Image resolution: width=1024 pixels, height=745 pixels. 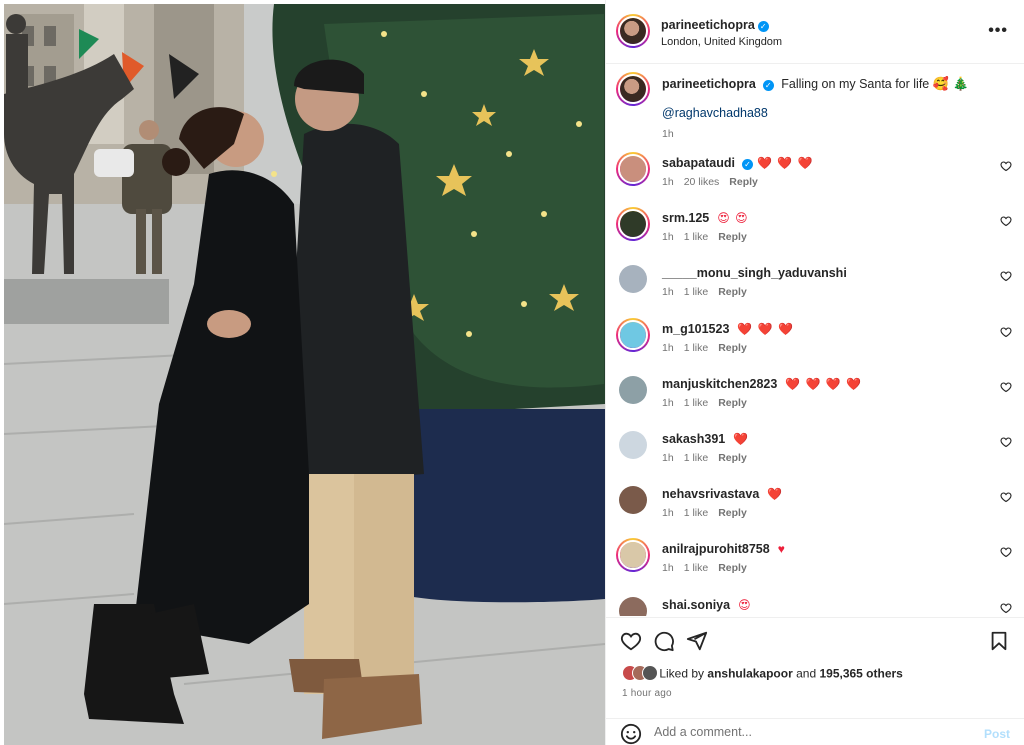 What do you see at coordinates (715, 113) in the screenshot?
I see `caption-mention: @raghavchadha88` at bounding box center [715, 113].